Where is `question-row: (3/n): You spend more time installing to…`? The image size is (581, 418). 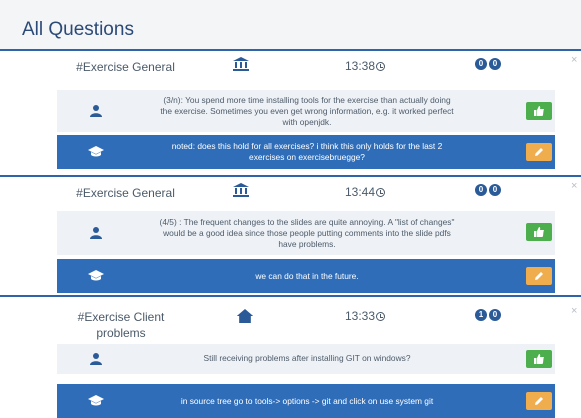 question-row: (3/n): You spend more time installing to… is located at coordinates (306, 111).